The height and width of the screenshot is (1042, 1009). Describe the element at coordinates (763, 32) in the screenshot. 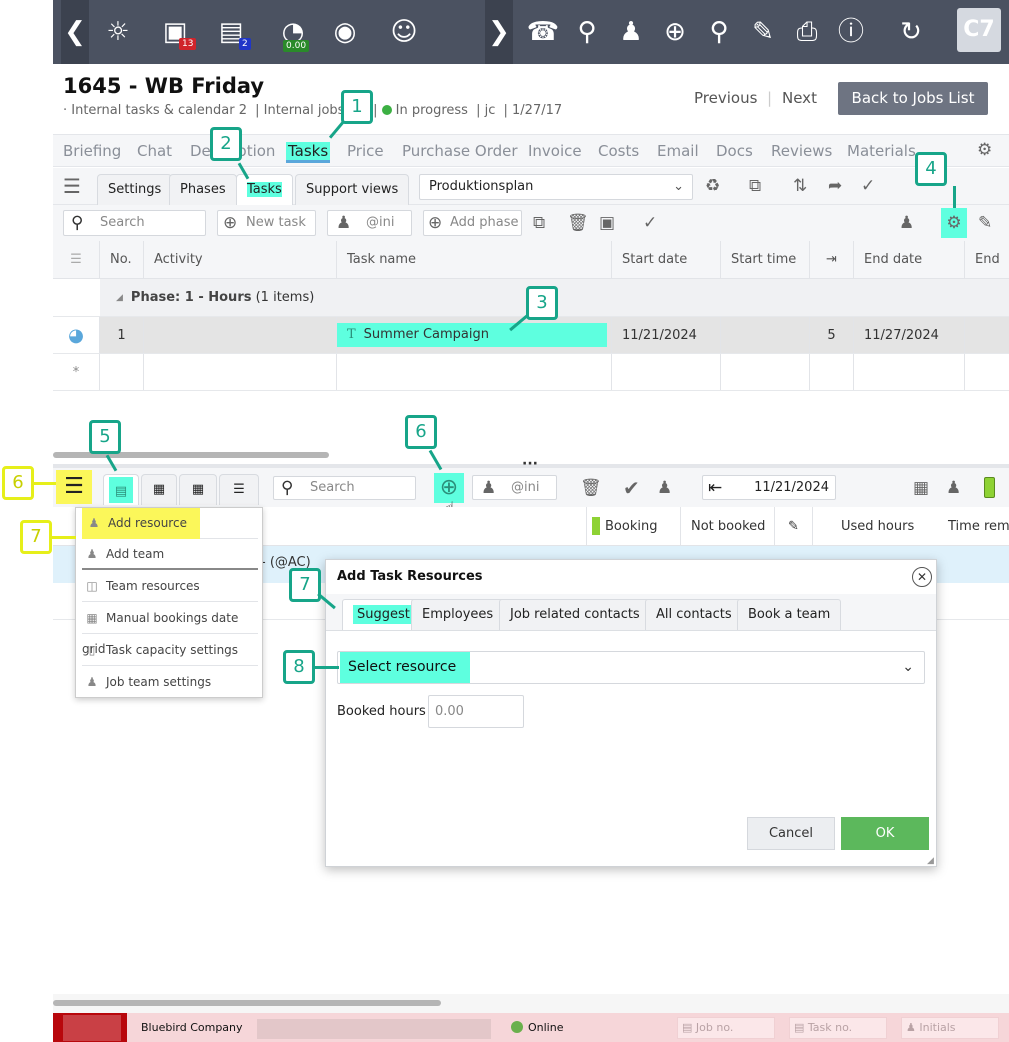

I see `edit-form-icon: ✎` at that location.